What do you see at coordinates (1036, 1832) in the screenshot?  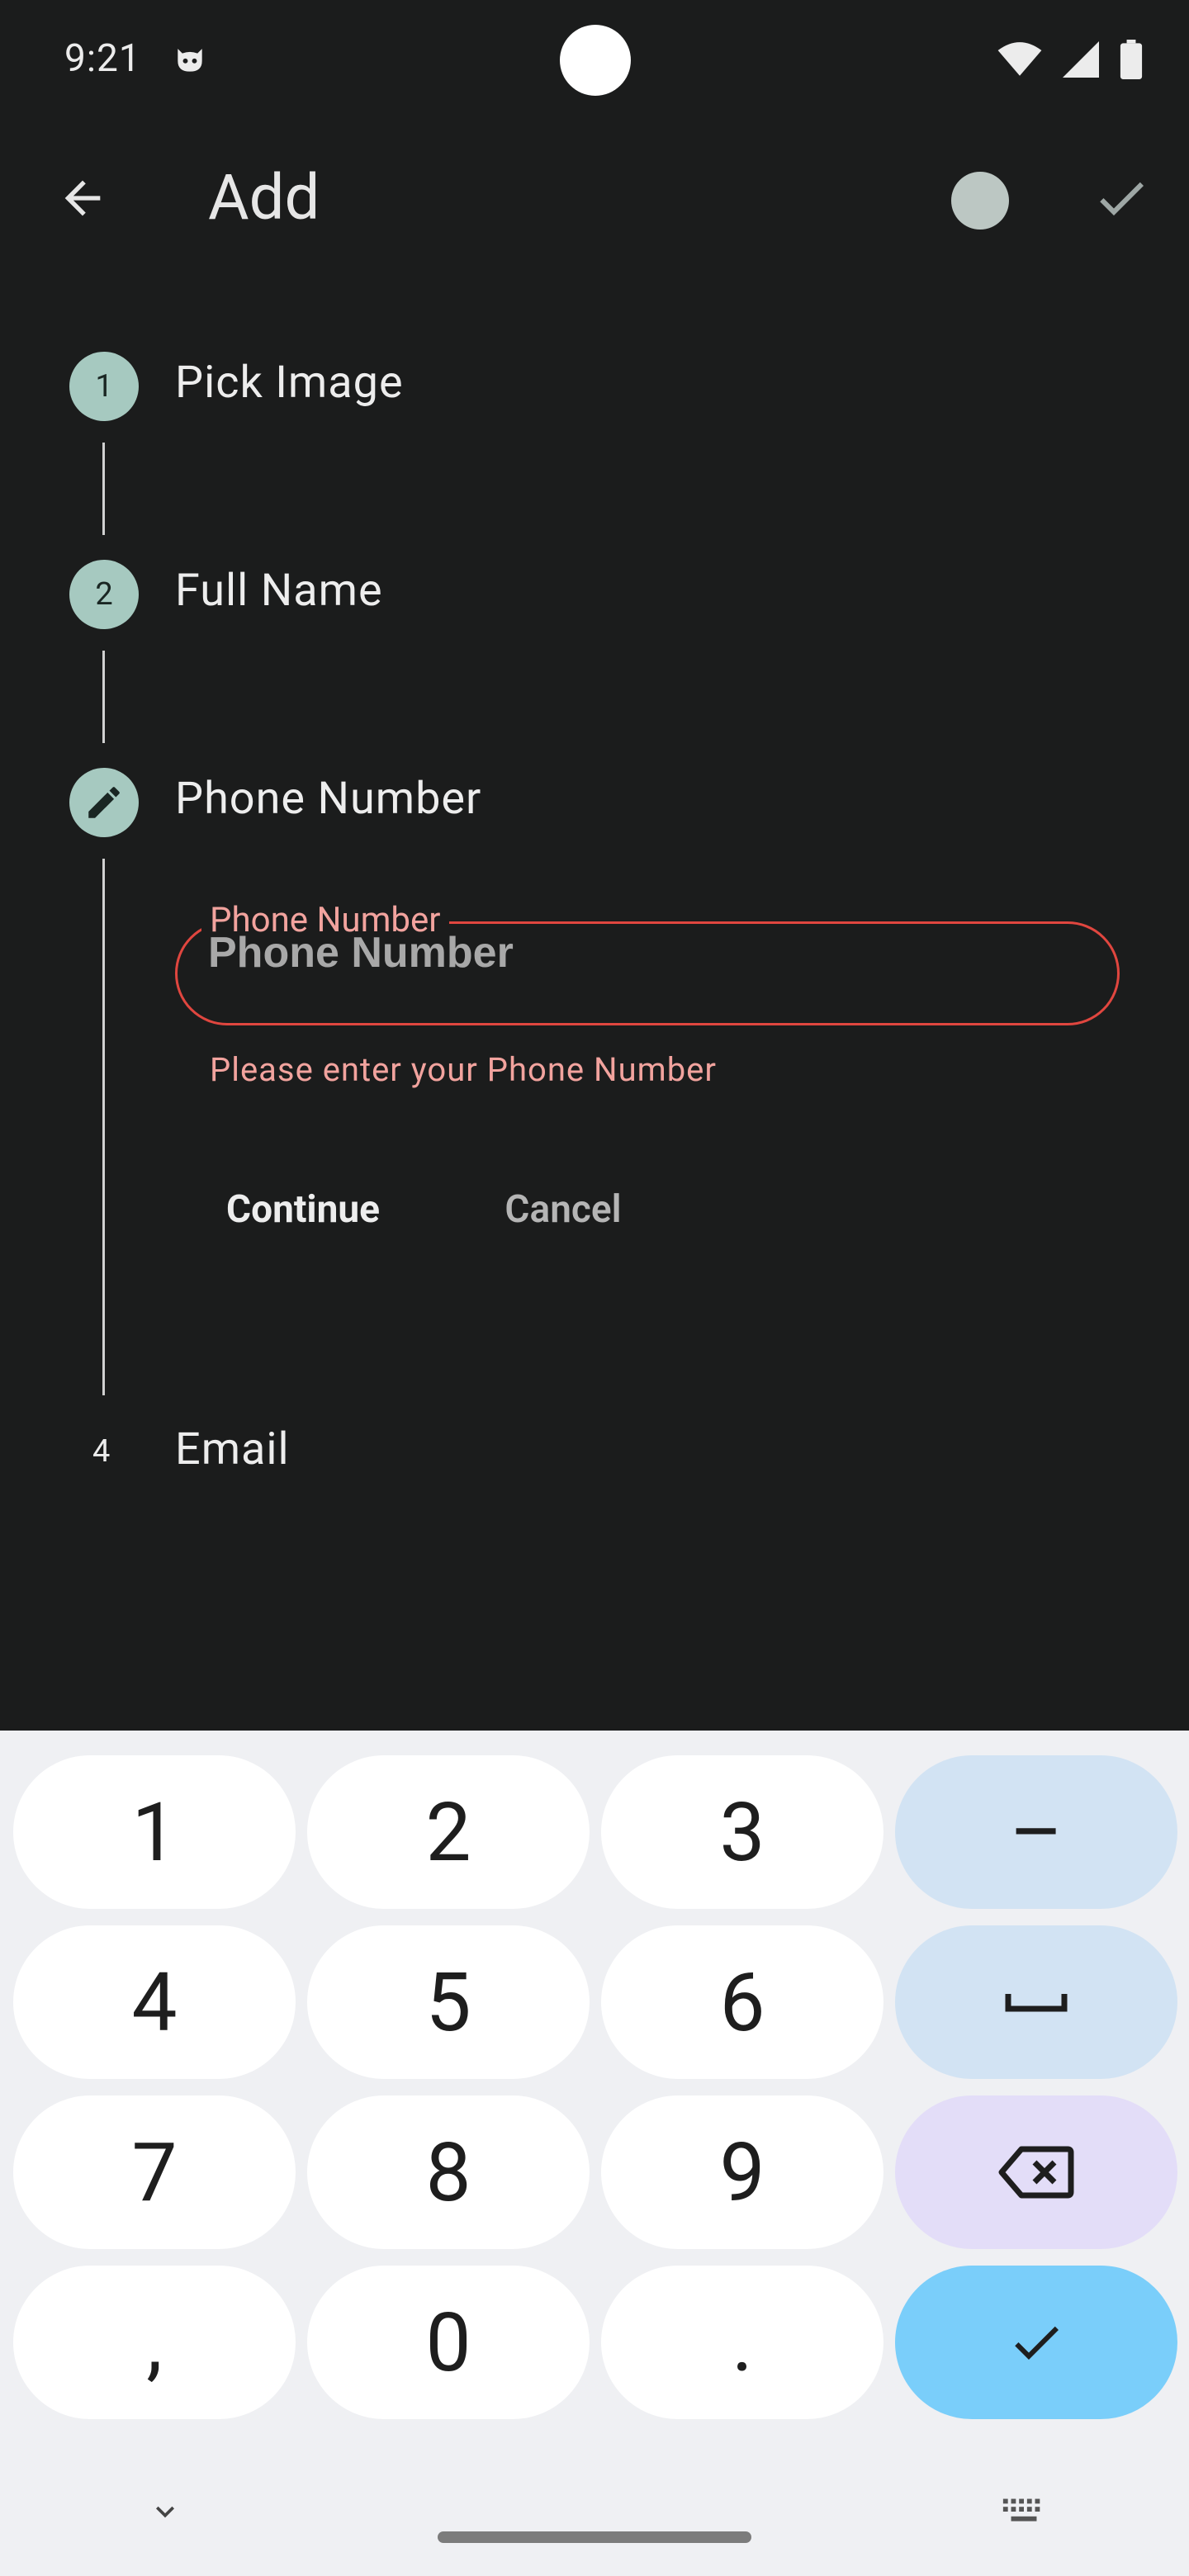 I see `key-dash: –` at bounding box center [1036, 1832].